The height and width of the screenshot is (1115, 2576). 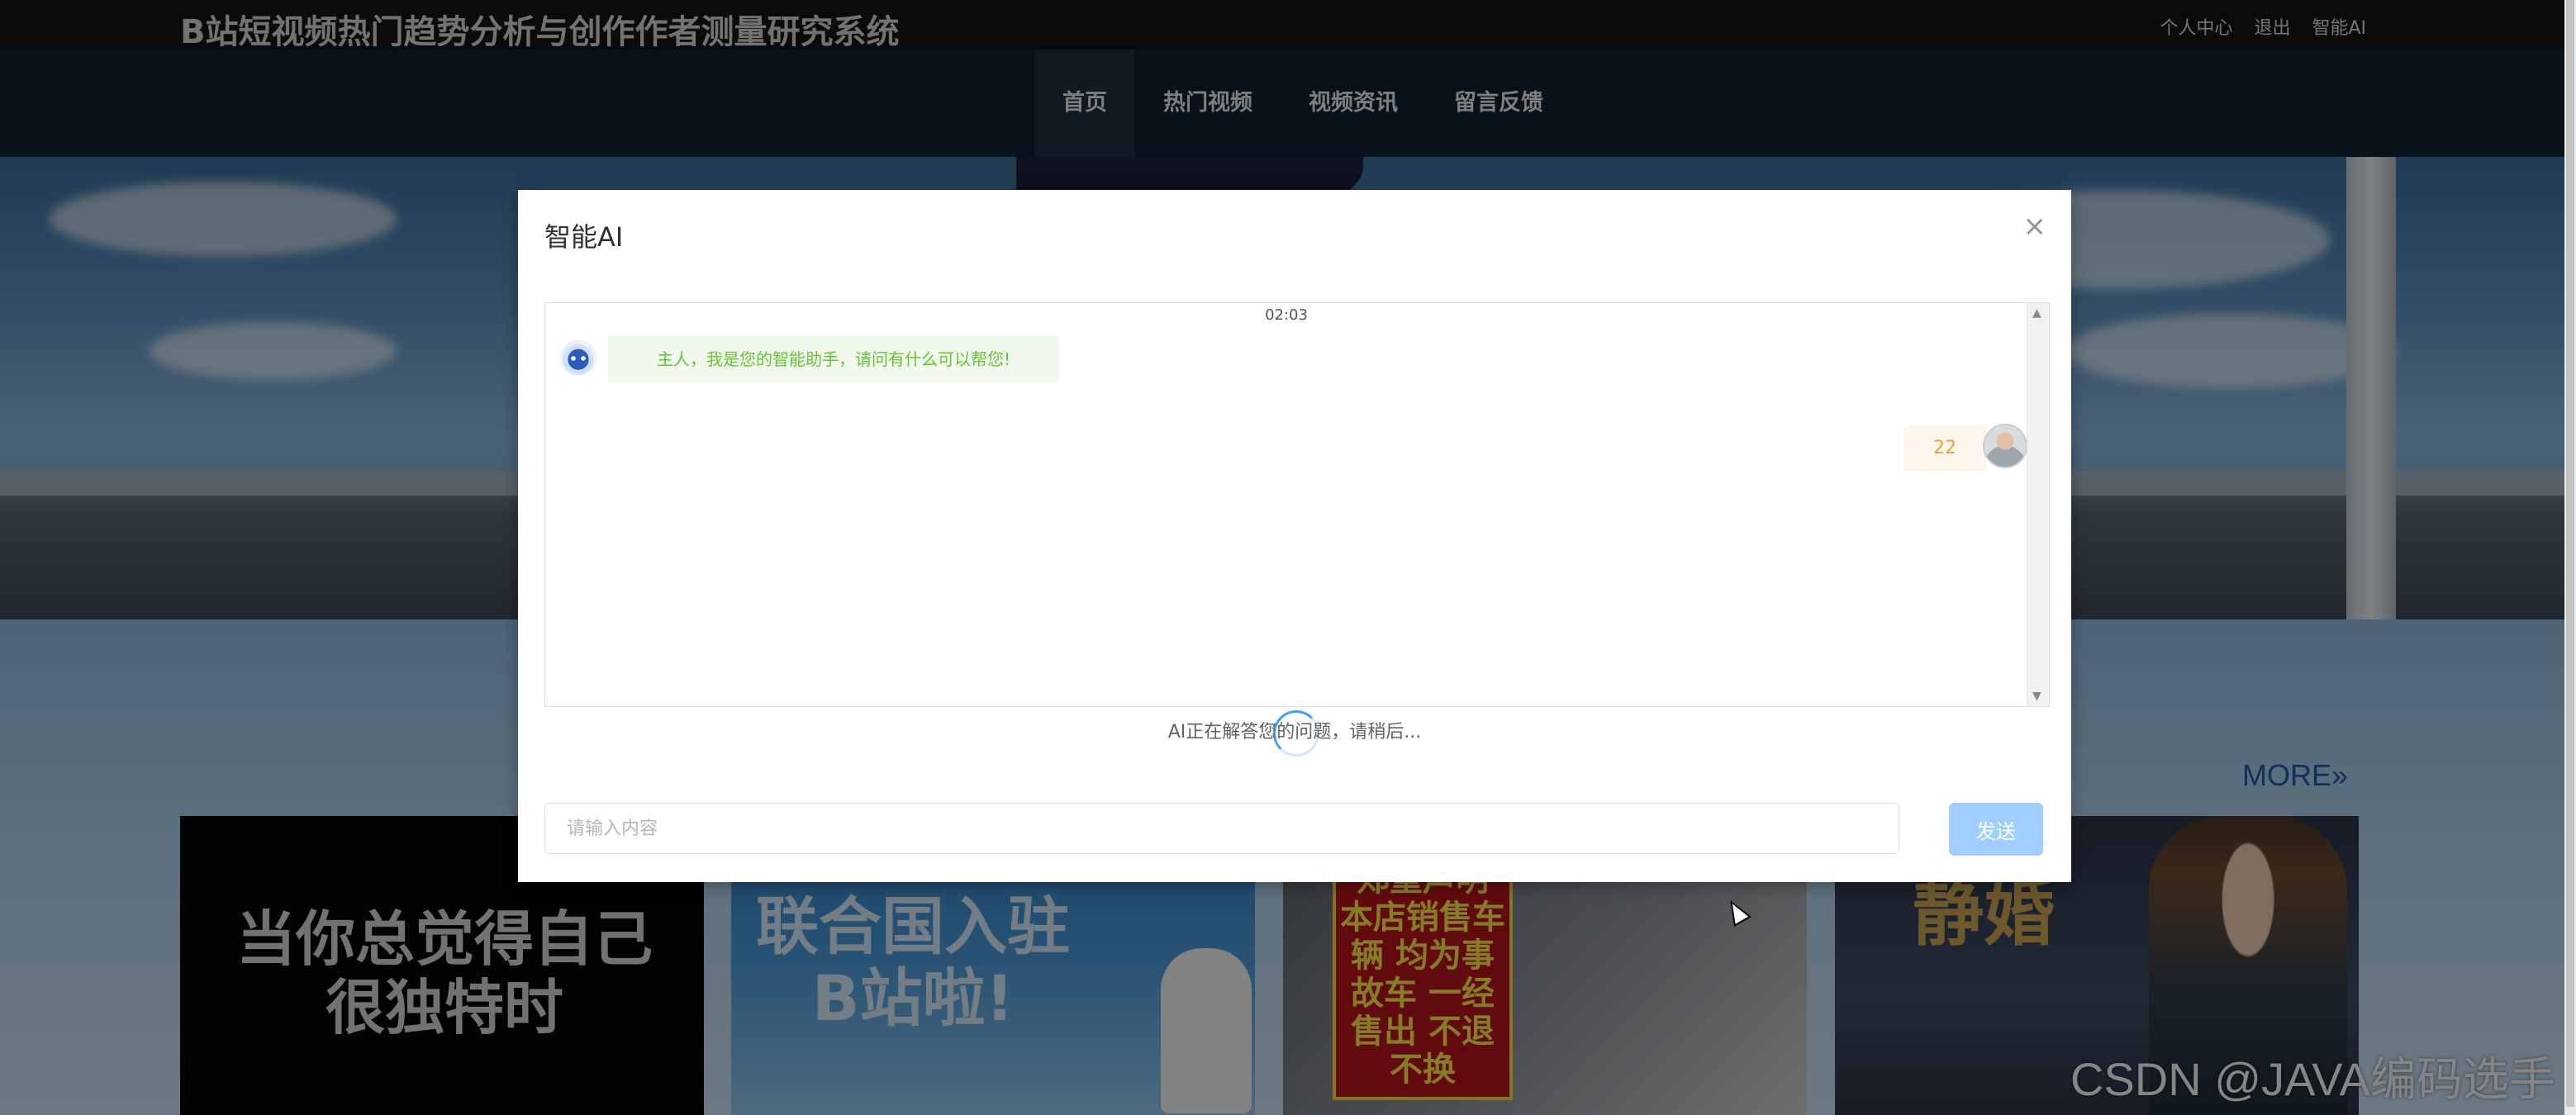 I want to click on user-avatar, so click(x=2005, y=446).